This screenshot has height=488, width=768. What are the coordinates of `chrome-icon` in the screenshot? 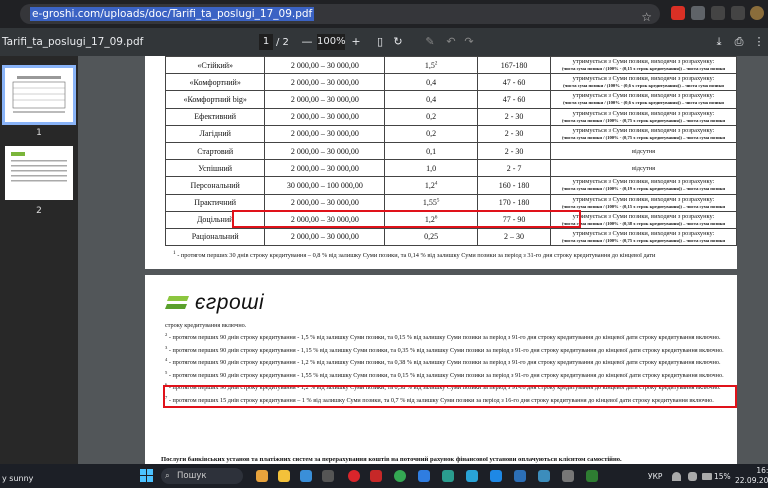 It's located at (400, 476).